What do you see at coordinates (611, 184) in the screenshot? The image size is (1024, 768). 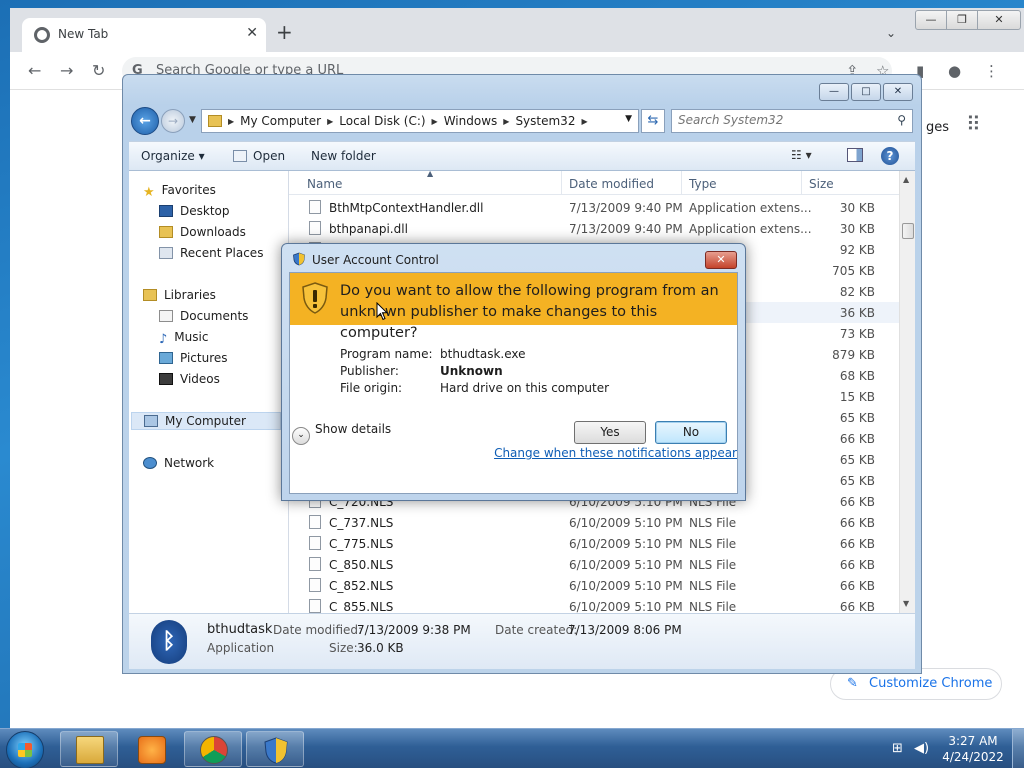 I see `column-date-modified: Date modified` at bounding box center [611, 184].